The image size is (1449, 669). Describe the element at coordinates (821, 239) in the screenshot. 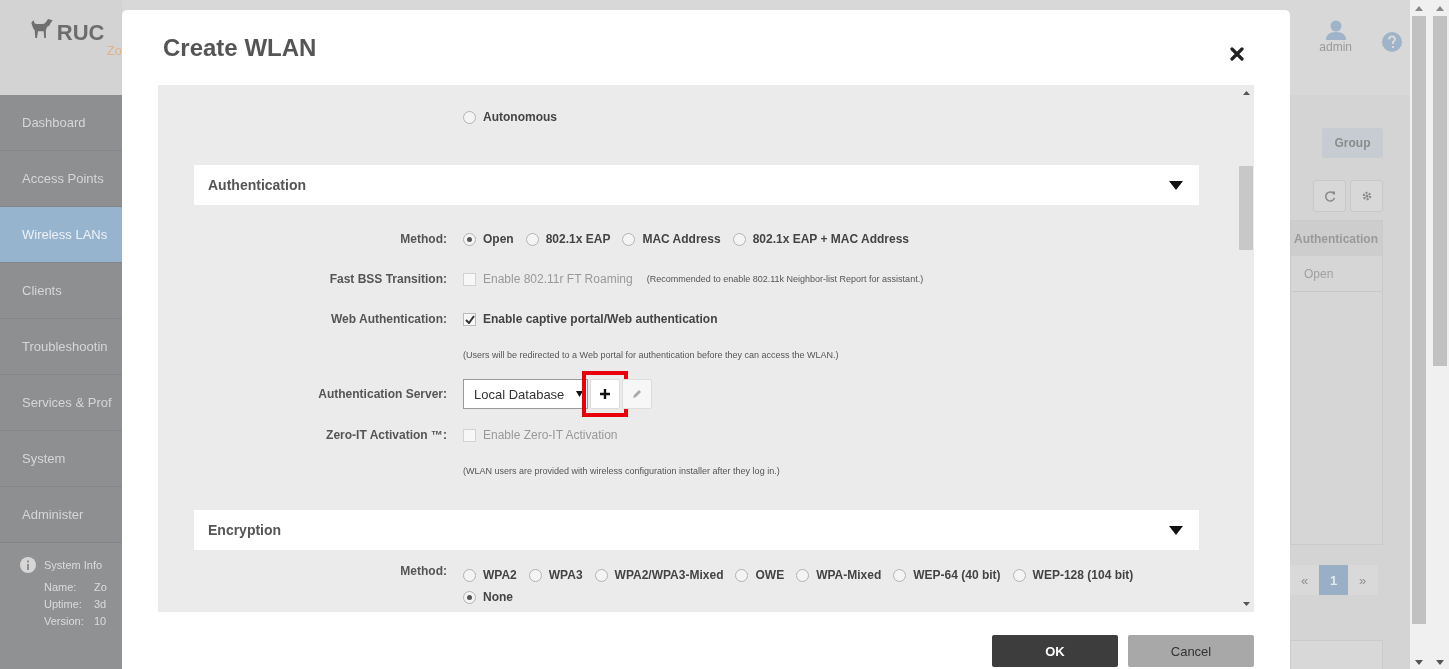

I see `radio-option: 802.1x EAP + MAC Address` at that location.